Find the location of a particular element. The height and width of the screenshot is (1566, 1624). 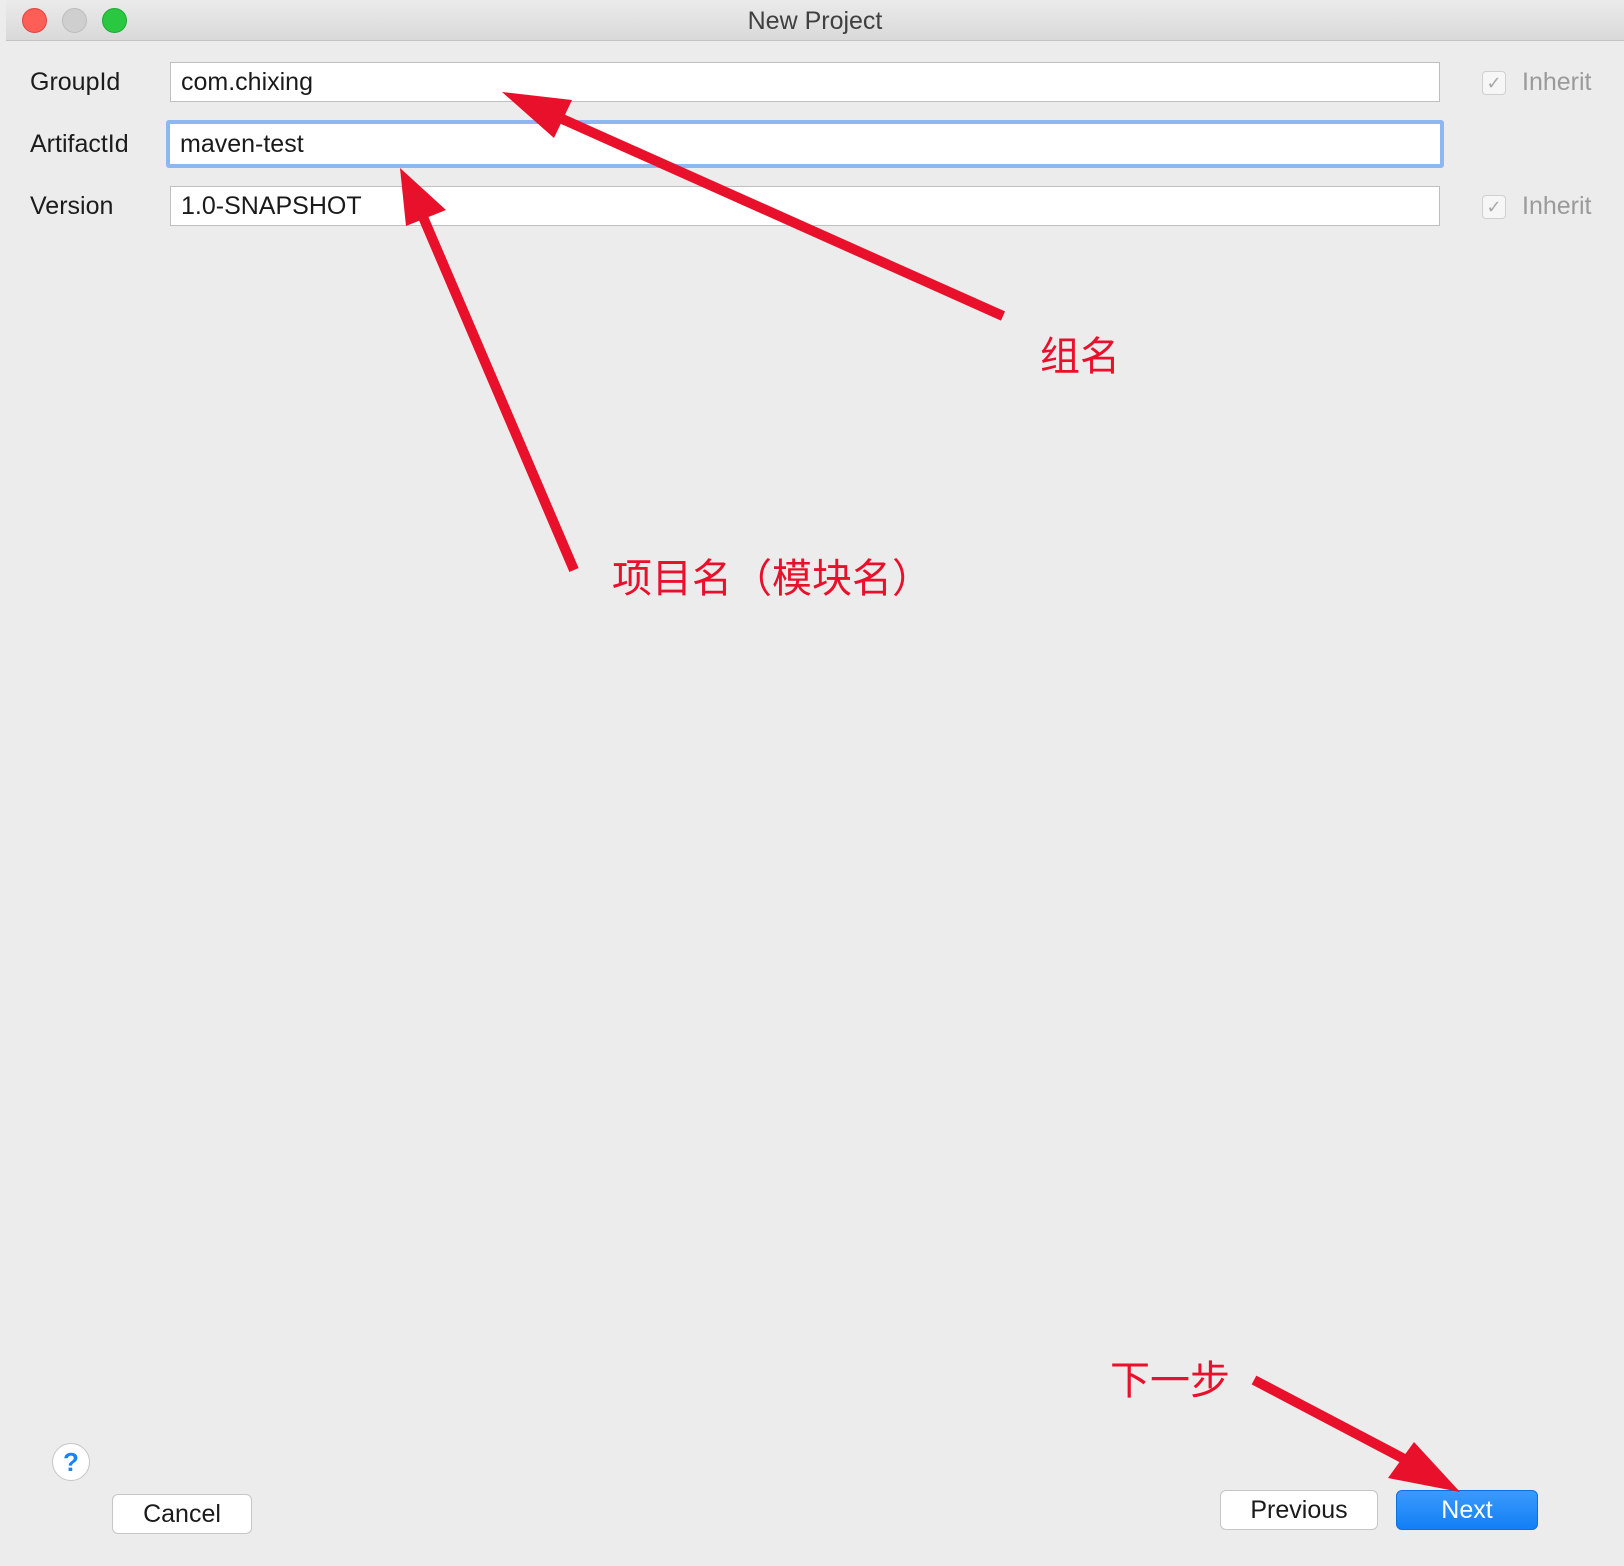

cancel-button: Cancel is located at coordinates (182, 1514).